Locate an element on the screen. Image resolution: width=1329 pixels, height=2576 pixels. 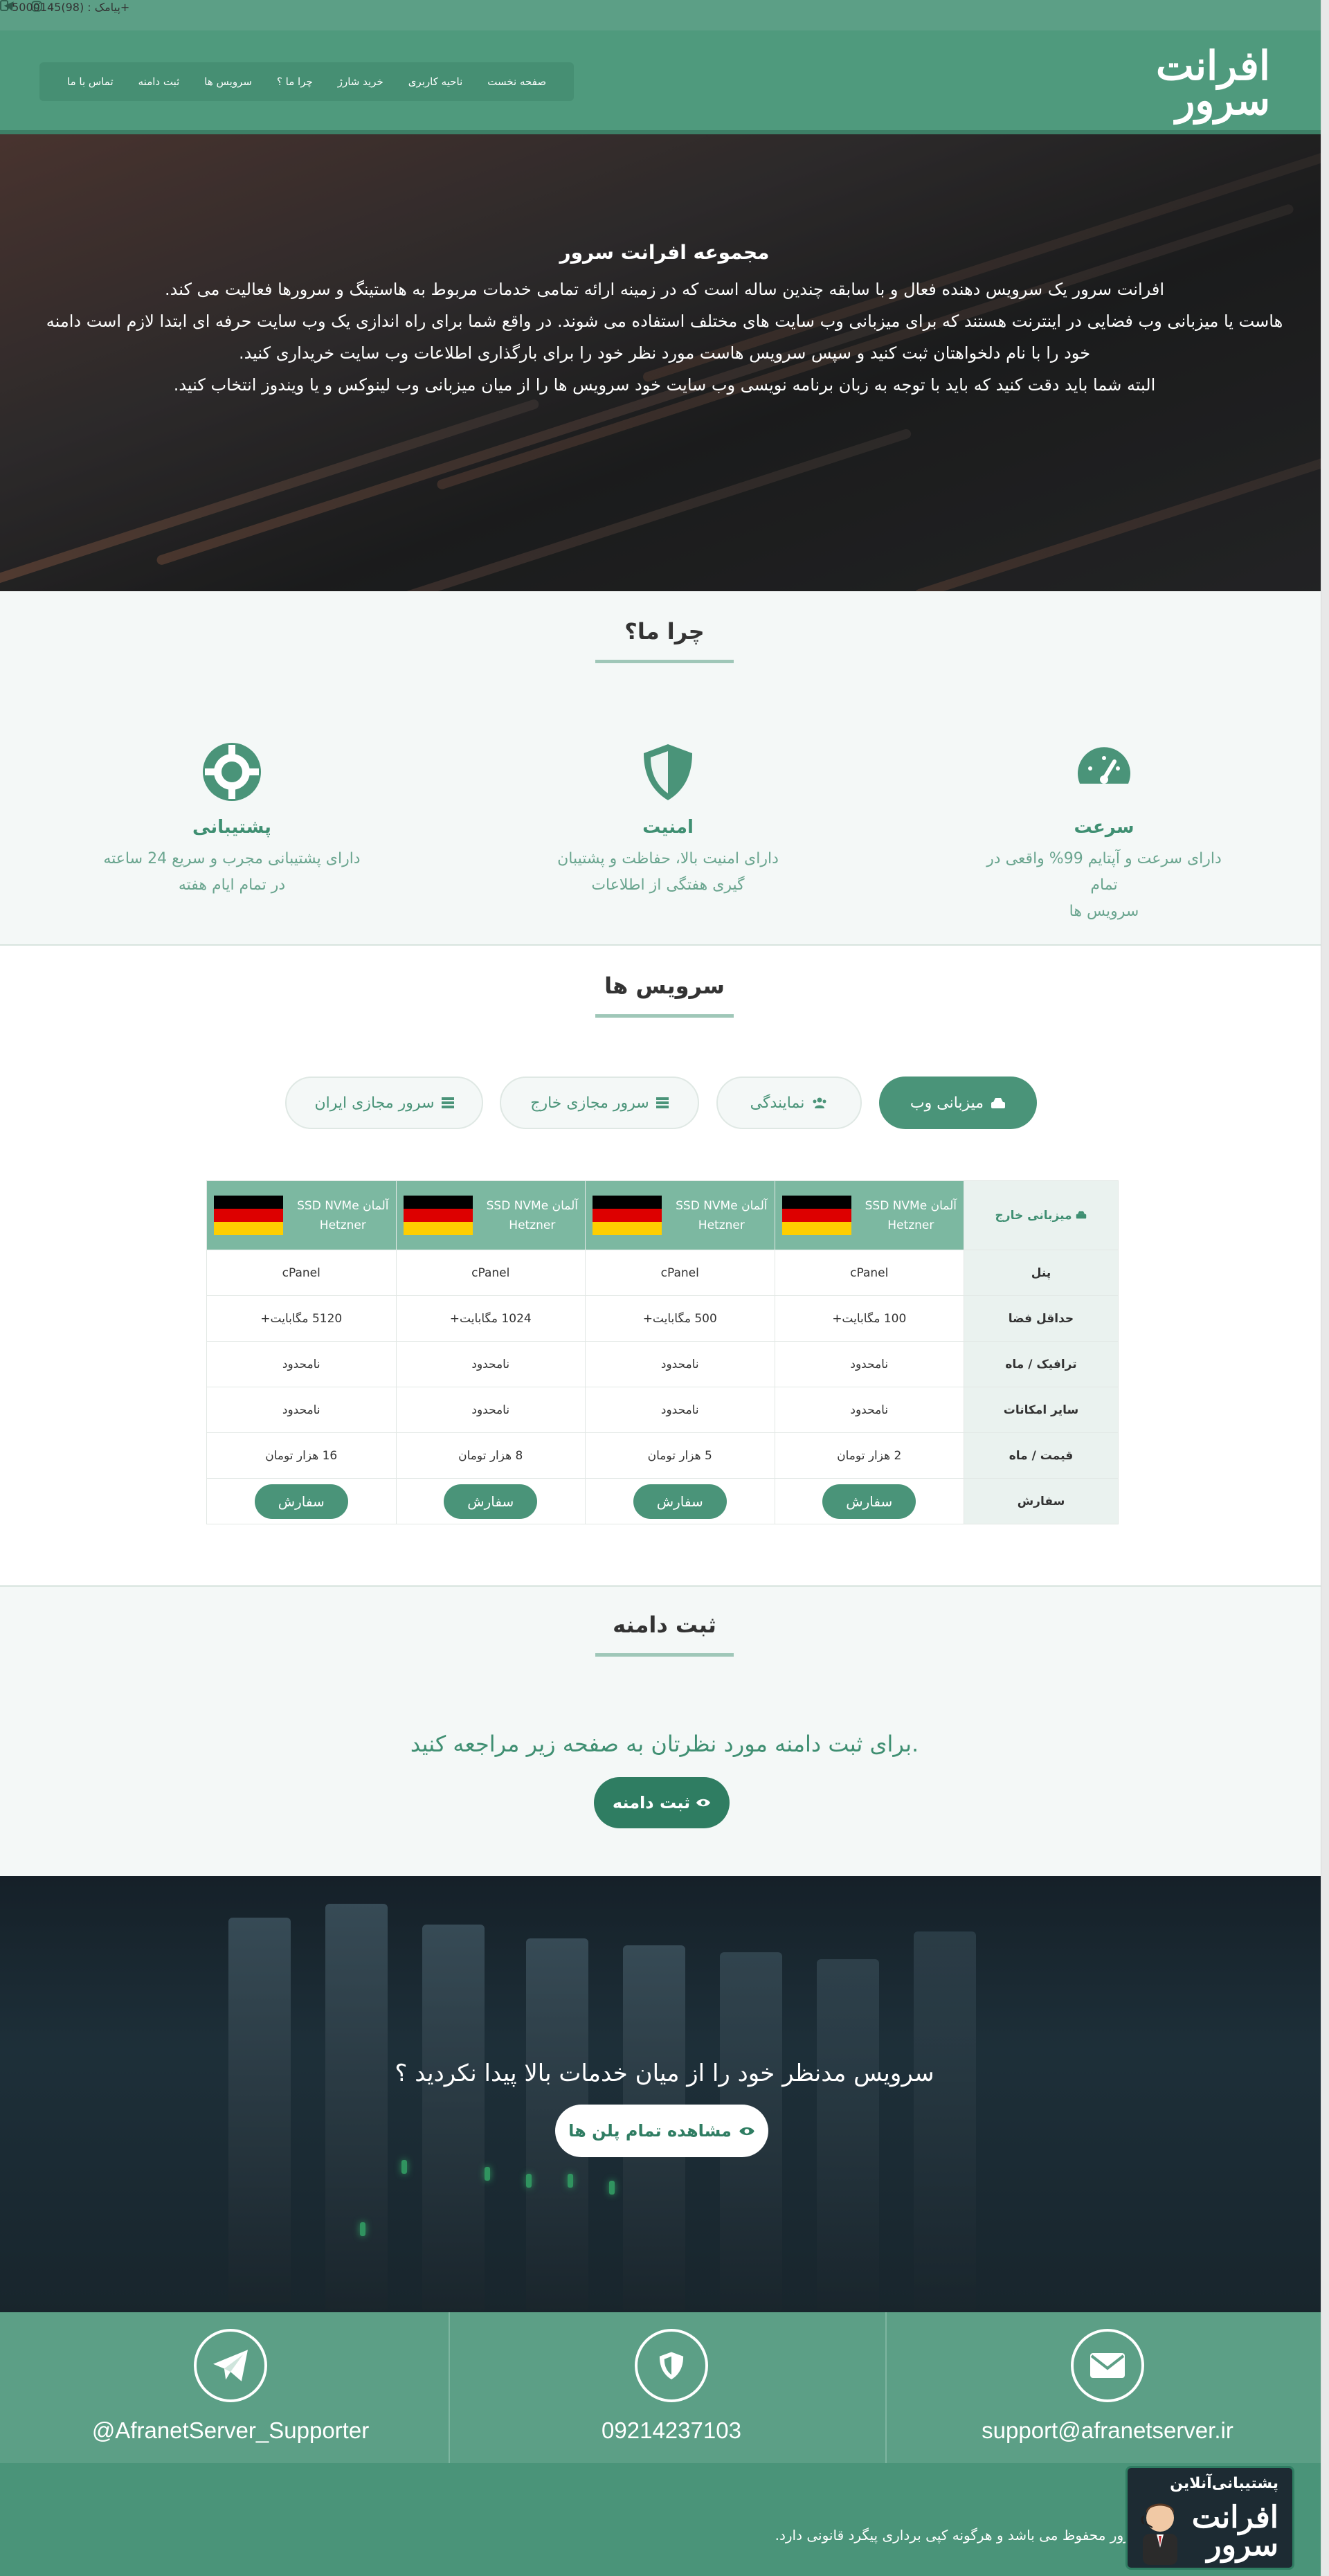
tab-web-hosting: میزبانی وب is located at coordinates (958, 1103).